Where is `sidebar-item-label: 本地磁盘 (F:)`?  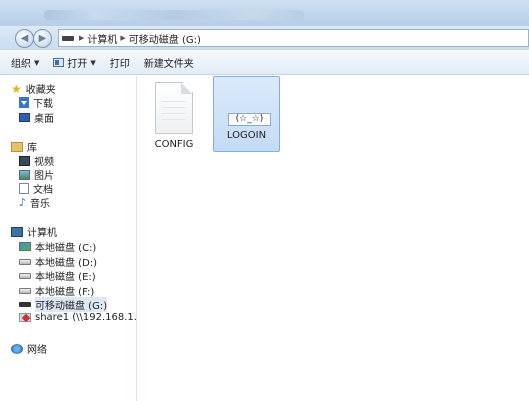
sidebar-item-label: 本地磁盘 (F:) is located at coordinates (65, 292).